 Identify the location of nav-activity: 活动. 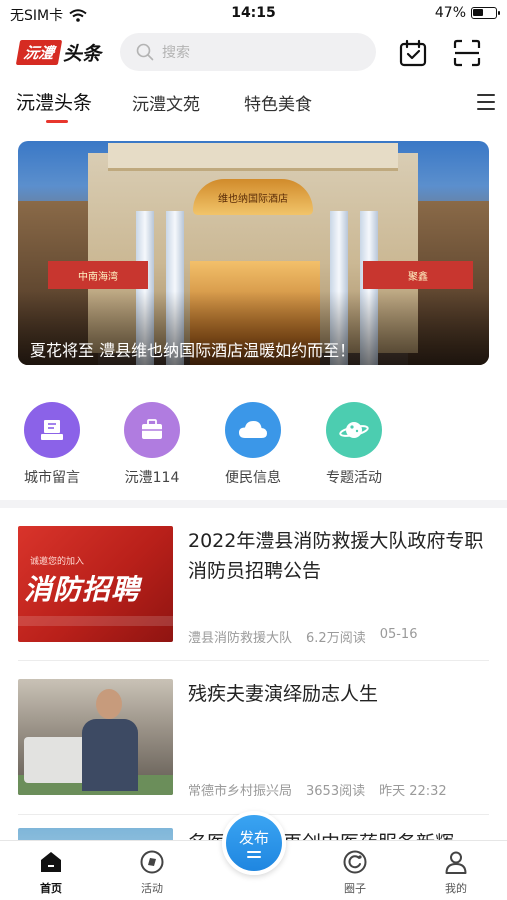
(152, 872).